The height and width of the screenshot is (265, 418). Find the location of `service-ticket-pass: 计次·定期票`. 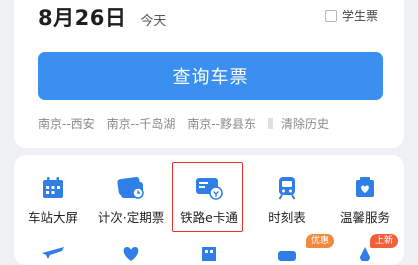

service-ticket-pass: 计次·定期票 is located at coordinates (131, 199).